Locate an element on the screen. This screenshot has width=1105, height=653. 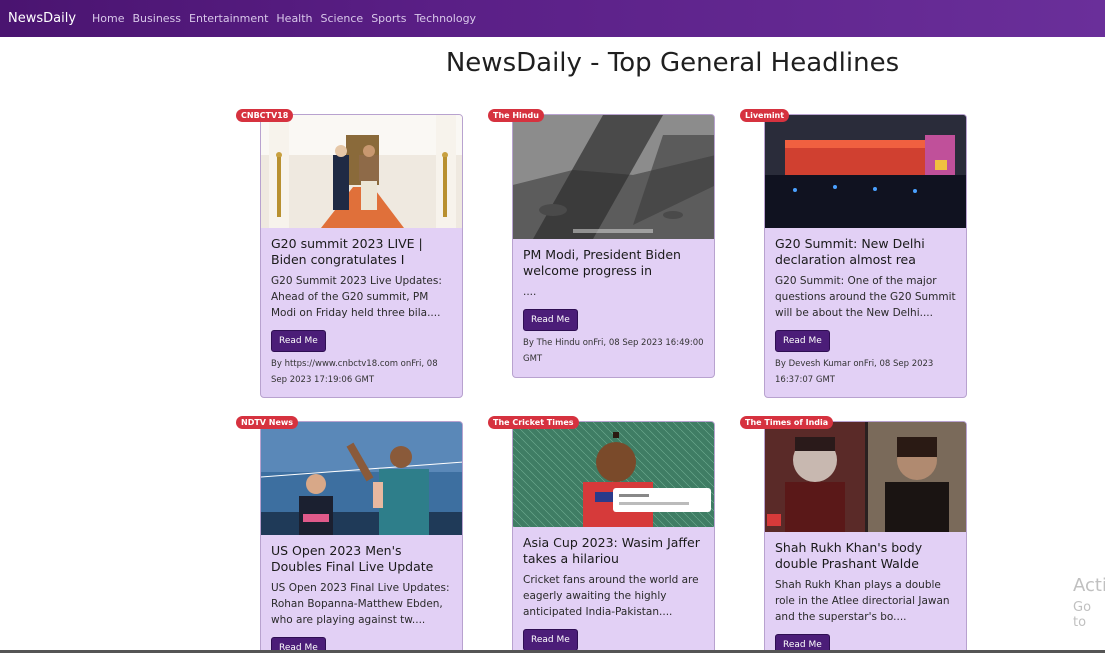
nav-link-science: Science is located at coordinates (342, 18).